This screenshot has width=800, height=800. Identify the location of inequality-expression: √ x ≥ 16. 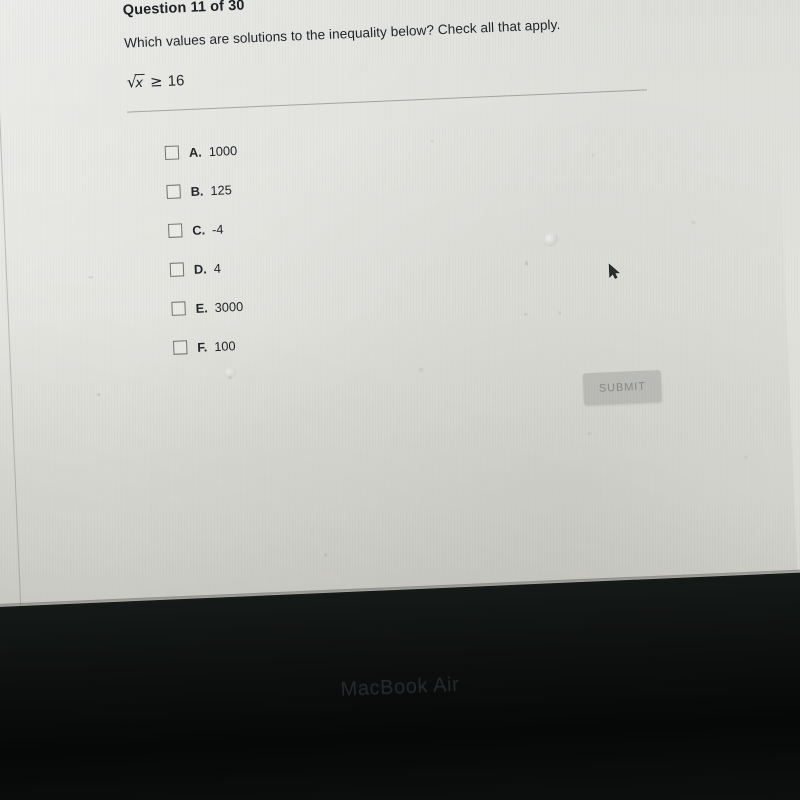
(155, 81).